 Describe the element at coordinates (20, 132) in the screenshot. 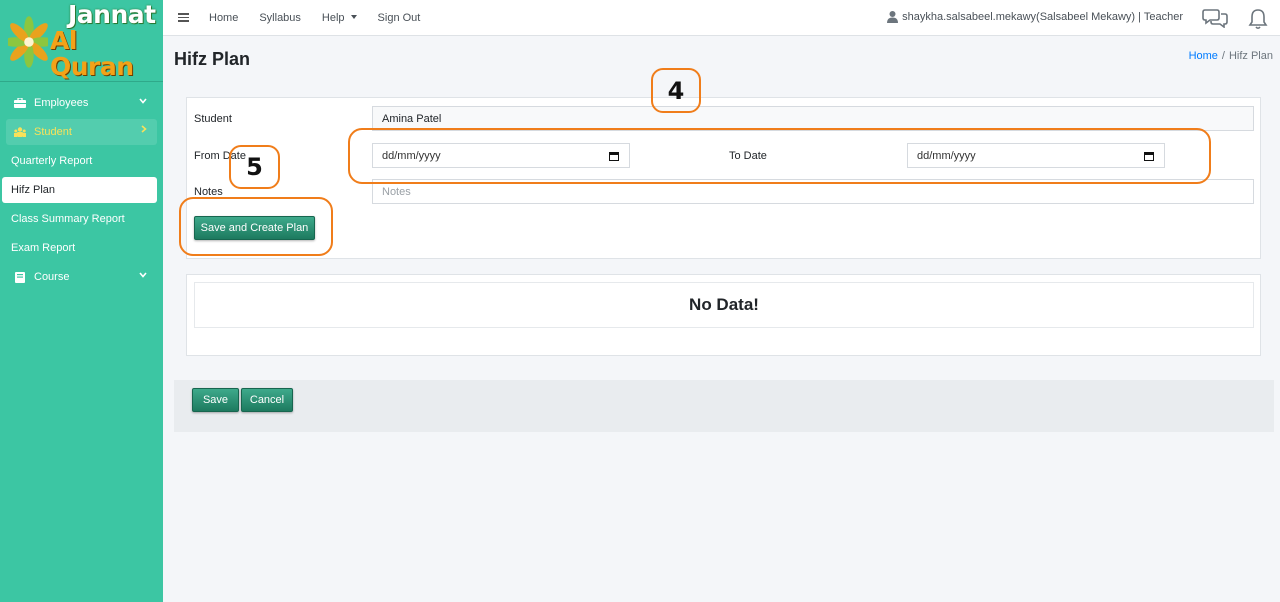

I see `users-icon` at that location.